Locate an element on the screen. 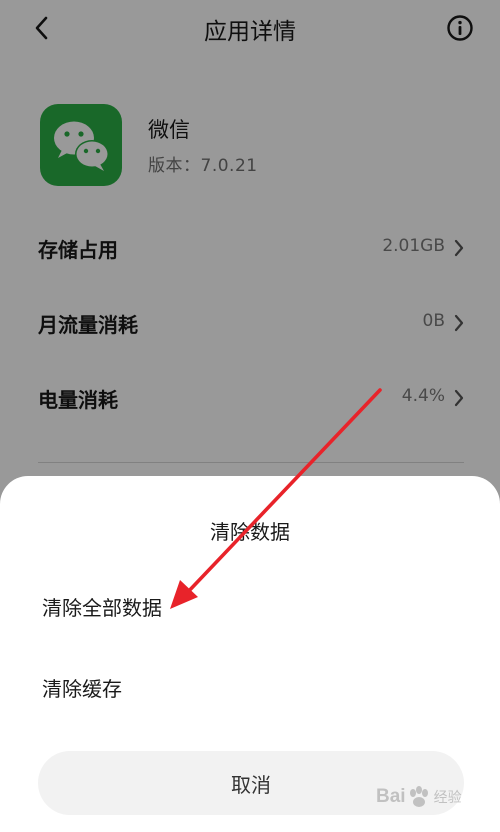 The image size is (500, 832). clear-all-data-option: 清除全部数据 is located at coordinates (102, 606).